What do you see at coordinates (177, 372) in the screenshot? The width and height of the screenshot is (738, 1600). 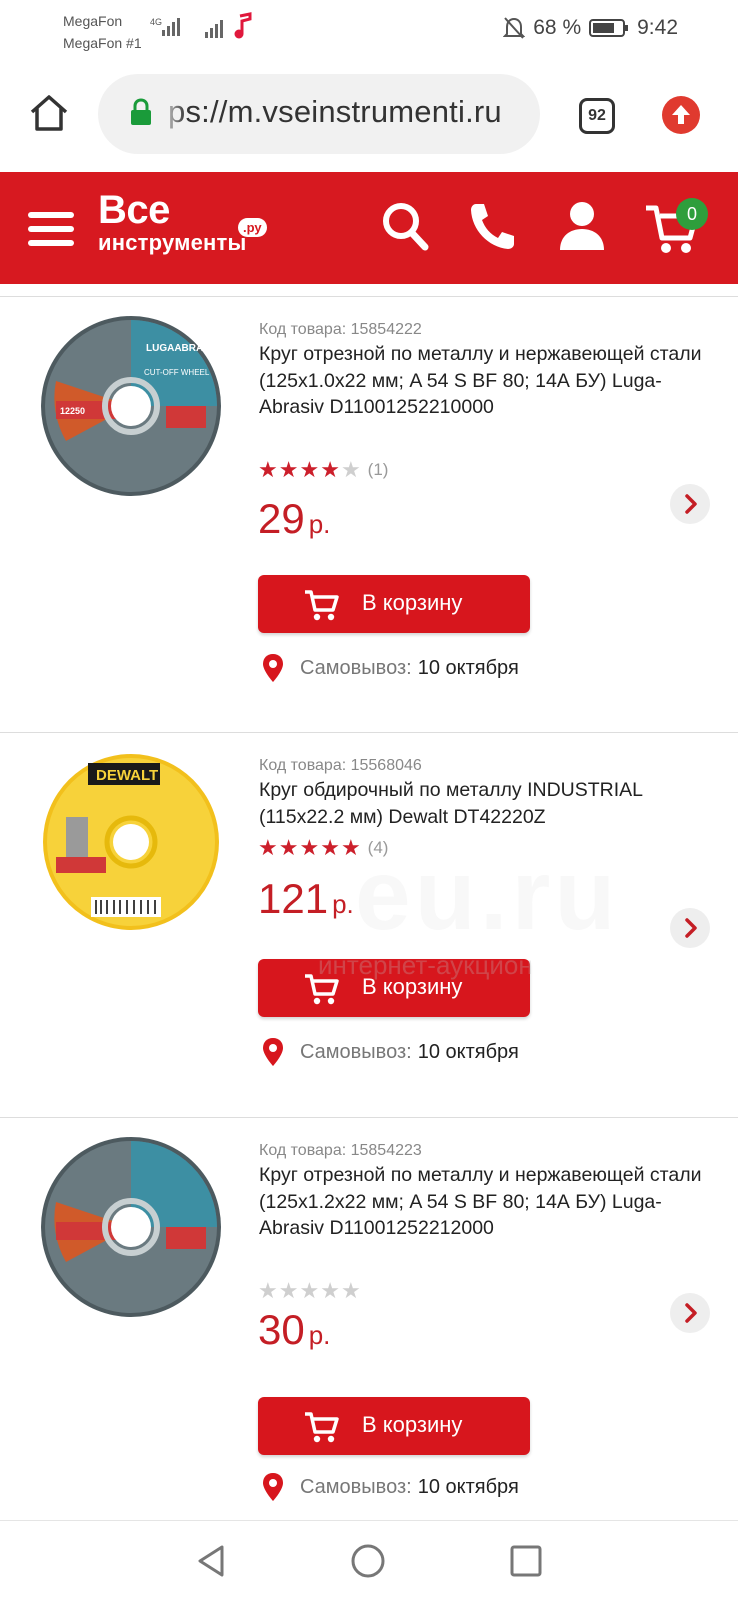 I see `disc-type-text: CUT-OFF WHEEL` at bounding box center [177, 372].